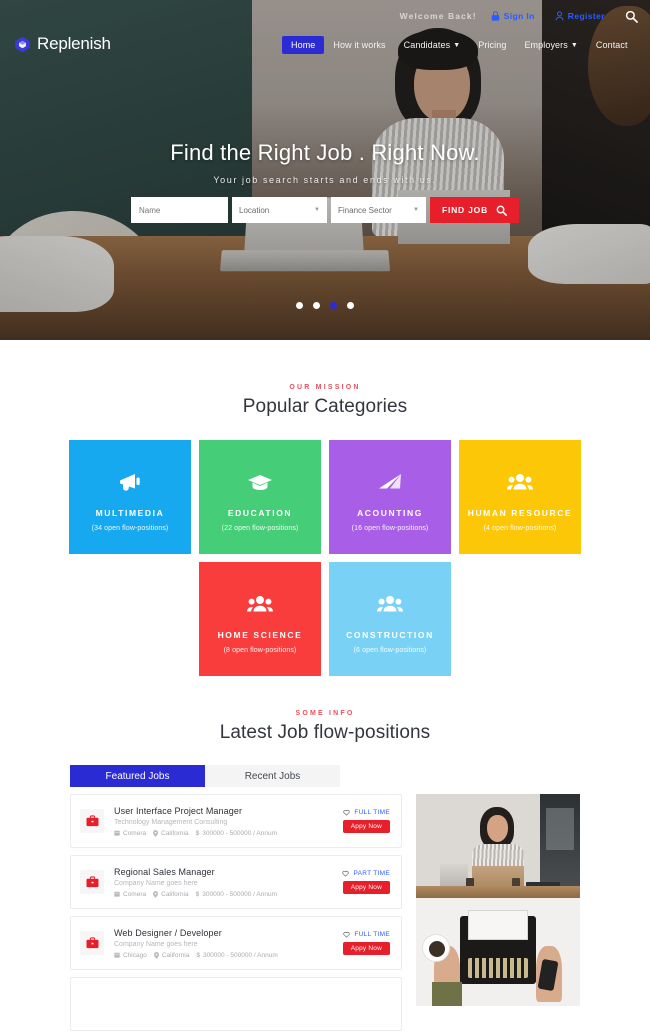 The image size is (650, 1036). Describe the element at coordinates (438, 16) in the screenshot. I see `welcome-text: Welcome Back!` at that location.